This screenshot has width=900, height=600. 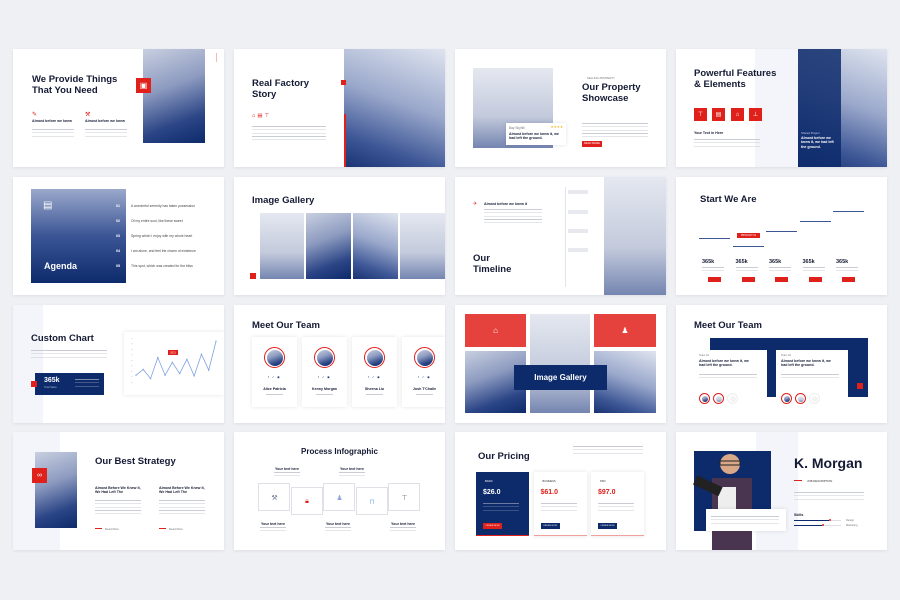 I want to click on pricing-card: PRO $97.0 ORDER NOW, so click(x=617, y=504).